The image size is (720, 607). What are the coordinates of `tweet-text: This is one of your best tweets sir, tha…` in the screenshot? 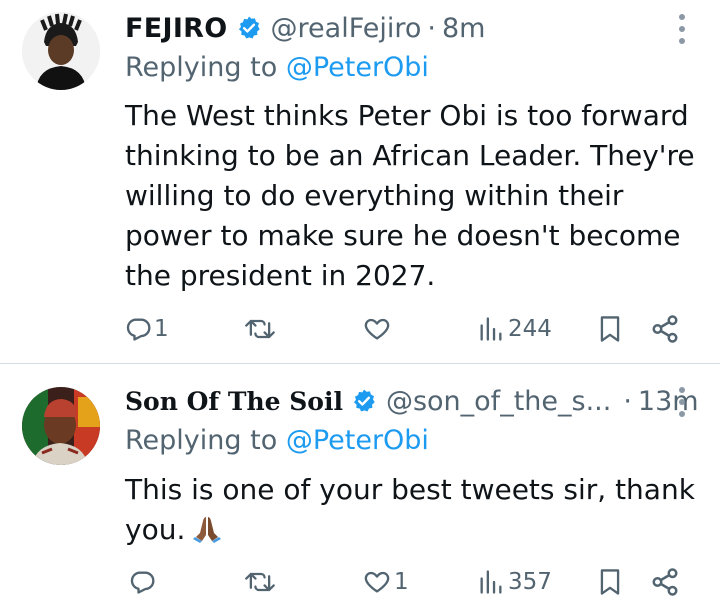 It's located at (410, 512).